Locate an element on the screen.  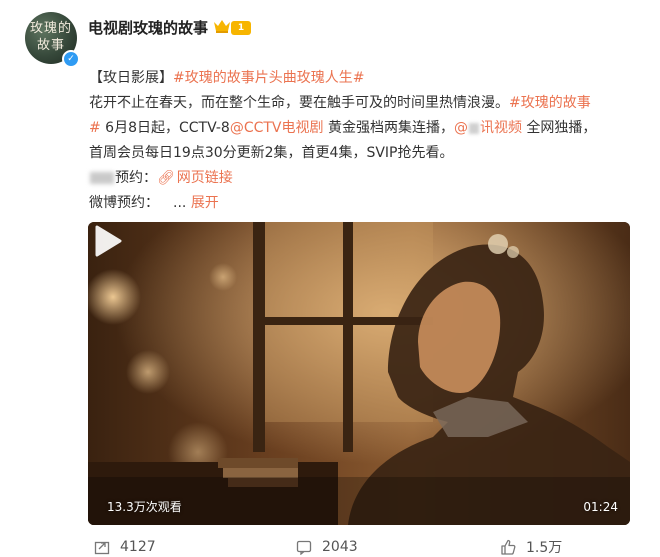
redacted-mark is located at coordinates (473, 128).